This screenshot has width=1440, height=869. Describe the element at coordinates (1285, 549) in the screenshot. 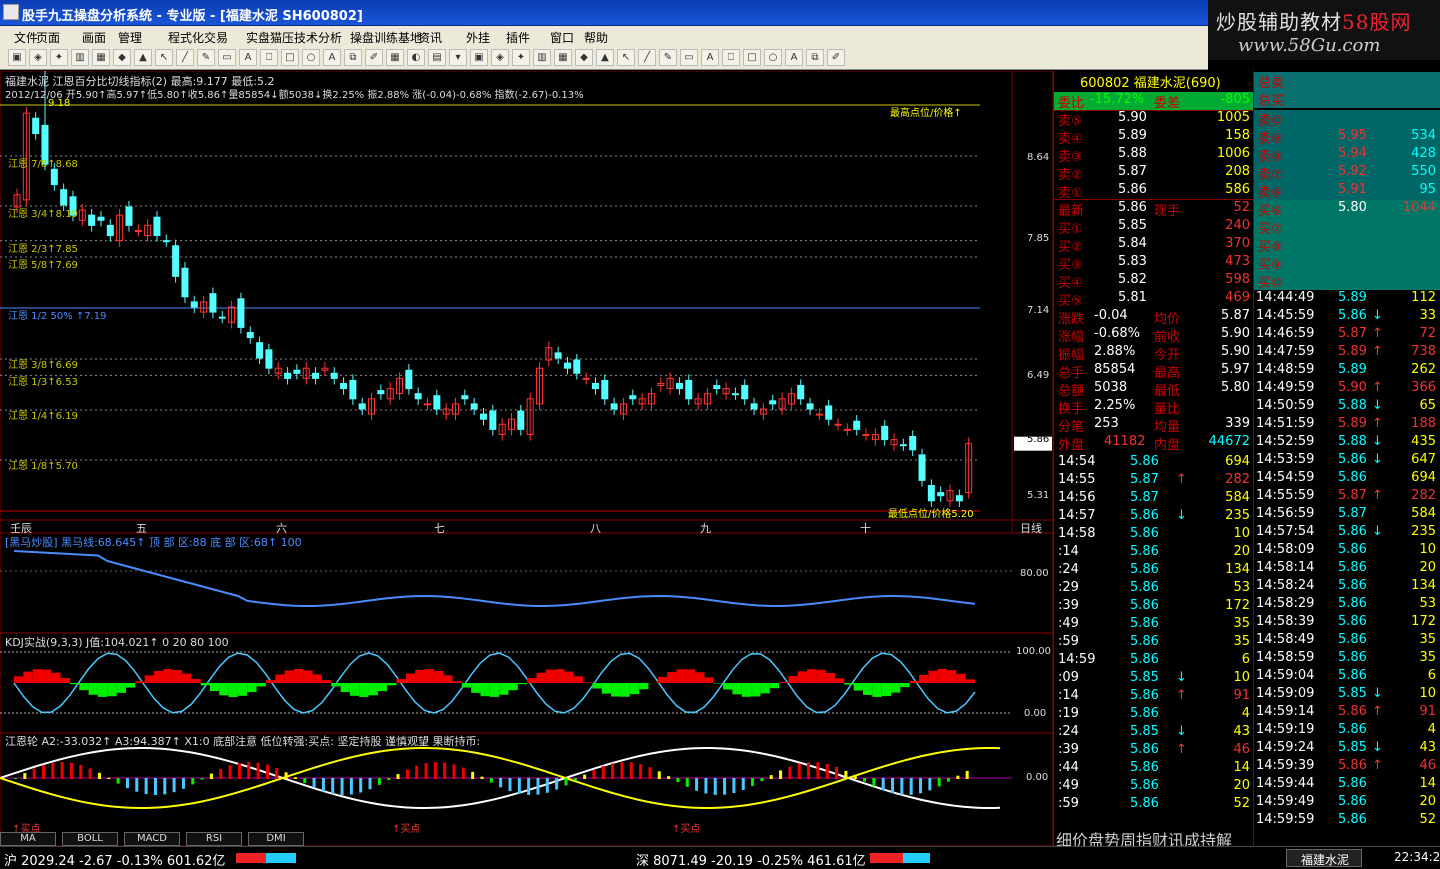

I see `depth-tick-row-cell: 14:58:09` at that location.